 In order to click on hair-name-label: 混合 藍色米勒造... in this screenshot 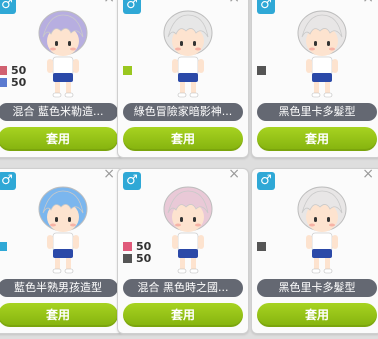, I will do `click(59, 112)`.